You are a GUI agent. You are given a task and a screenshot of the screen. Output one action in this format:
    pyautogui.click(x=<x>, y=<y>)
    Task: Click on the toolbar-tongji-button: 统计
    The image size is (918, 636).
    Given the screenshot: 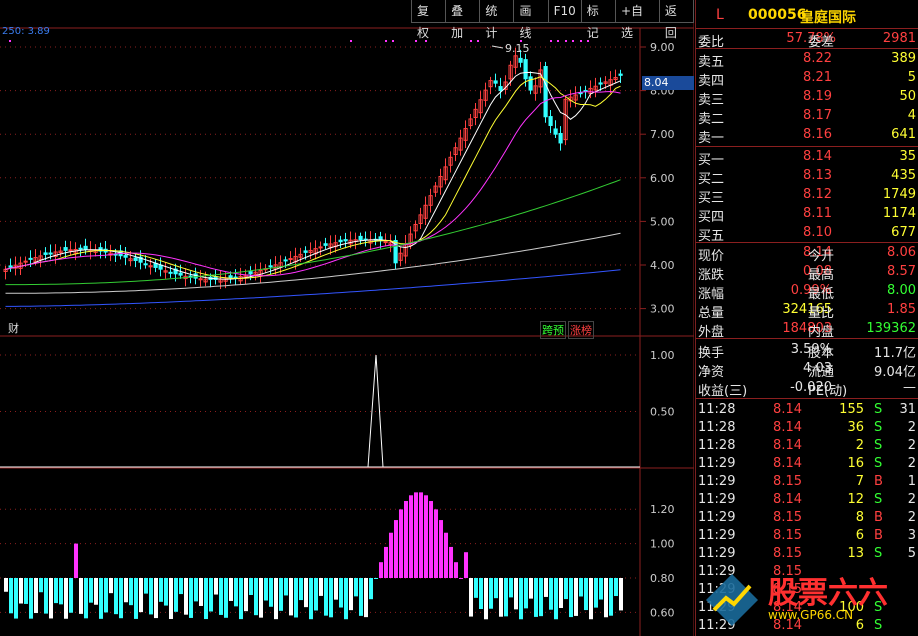 What is the action you would take?
    pyautogui.click(x=497, y=20)
    